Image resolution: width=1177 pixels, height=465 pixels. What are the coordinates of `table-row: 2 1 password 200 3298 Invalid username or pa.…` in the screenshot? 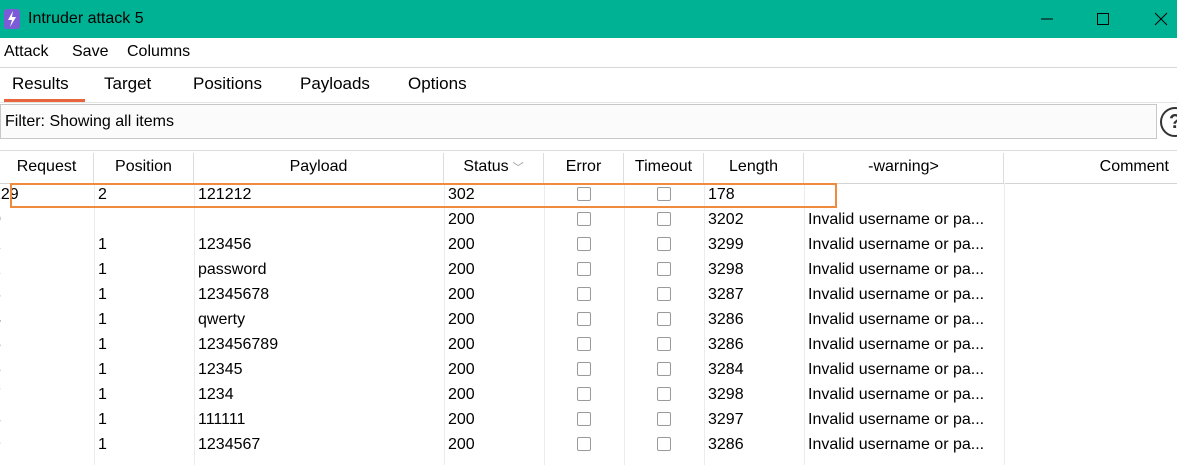 It's located at (588, 270).